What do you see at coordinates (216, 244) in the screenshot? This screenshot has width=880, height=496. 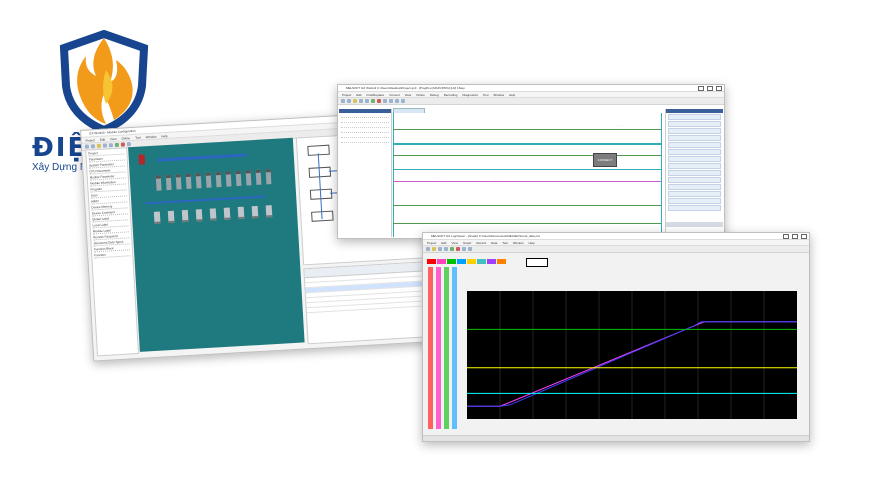 I see `module-configuration-canvas` at bounding box center [216, 244].